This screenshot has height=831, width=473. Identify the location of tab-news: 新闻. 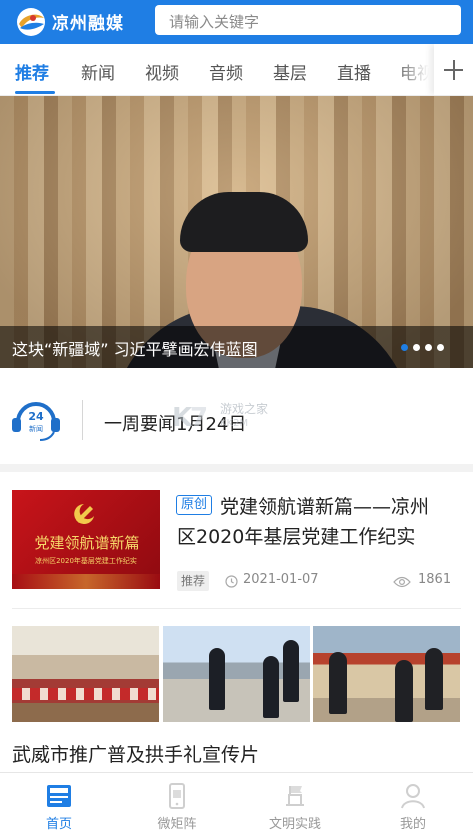
(98, 71).